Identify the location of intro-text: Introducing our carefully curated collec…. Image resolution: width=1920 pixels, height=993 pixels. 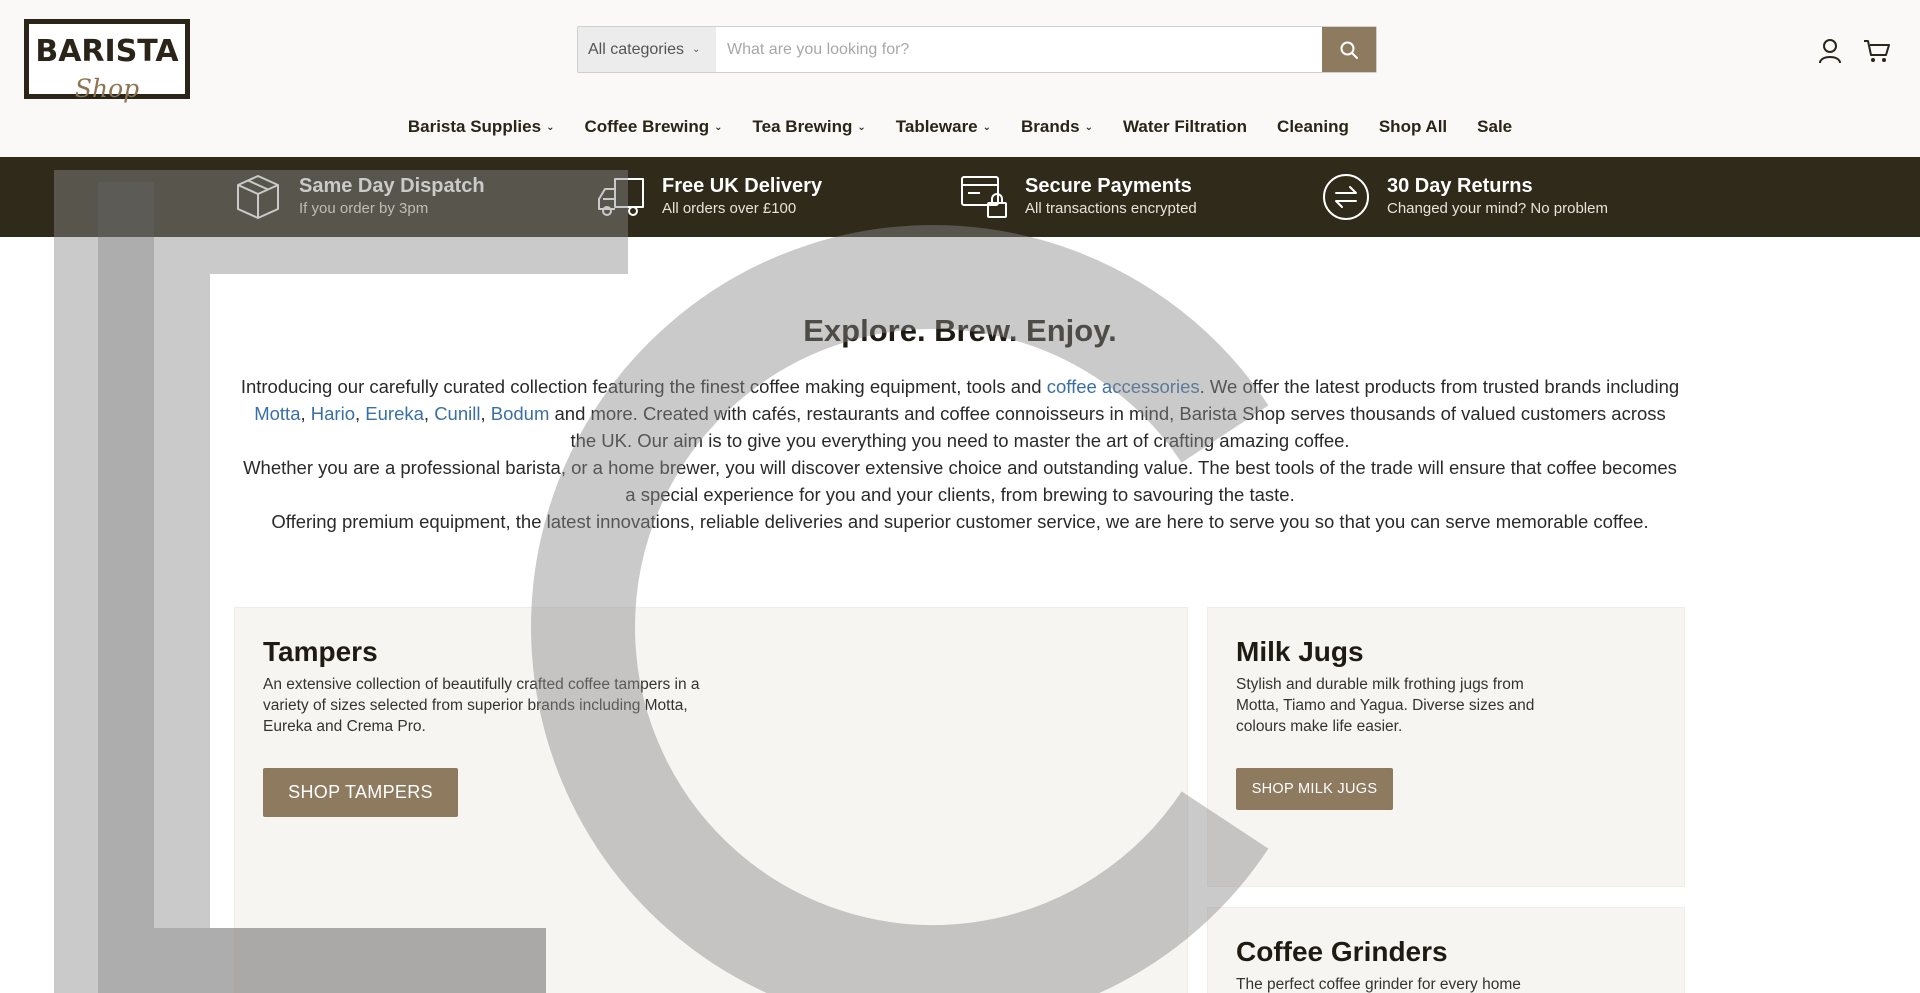
(960, 454).